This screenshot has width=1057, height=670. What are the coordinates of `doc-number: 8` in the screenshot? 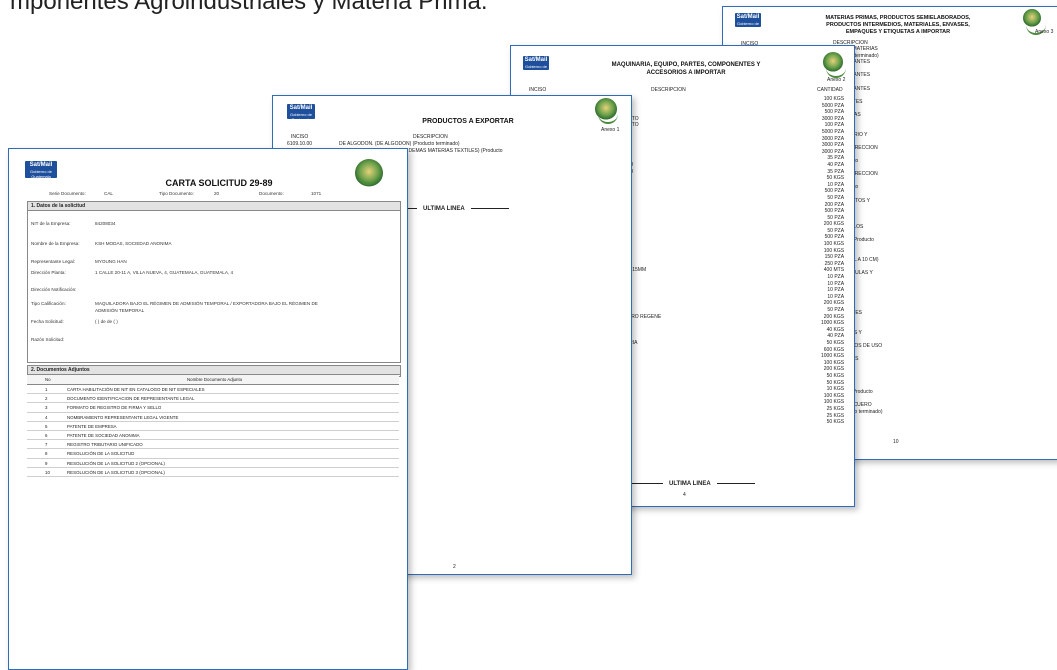 It's located at (46, 454).